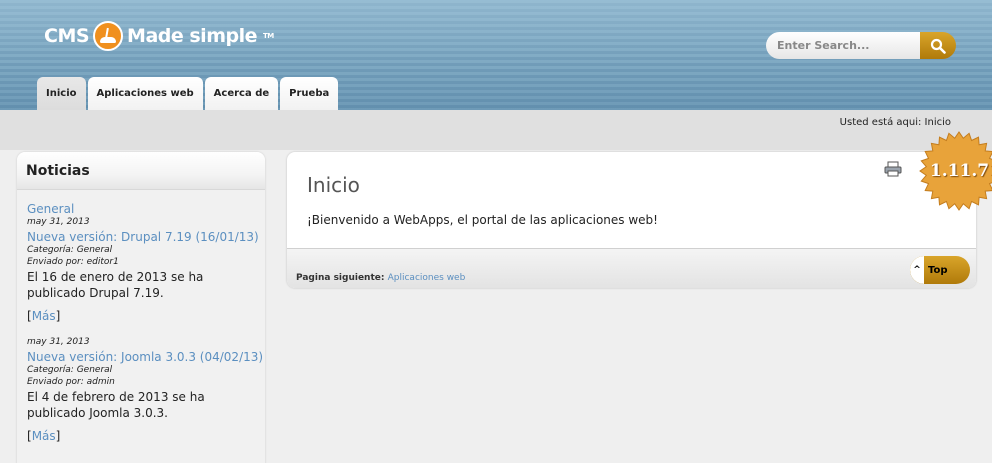  I want to click on news-title-link: Nueva versión: Joomla 3.0.3 (04/02/13), so click(146, 357).